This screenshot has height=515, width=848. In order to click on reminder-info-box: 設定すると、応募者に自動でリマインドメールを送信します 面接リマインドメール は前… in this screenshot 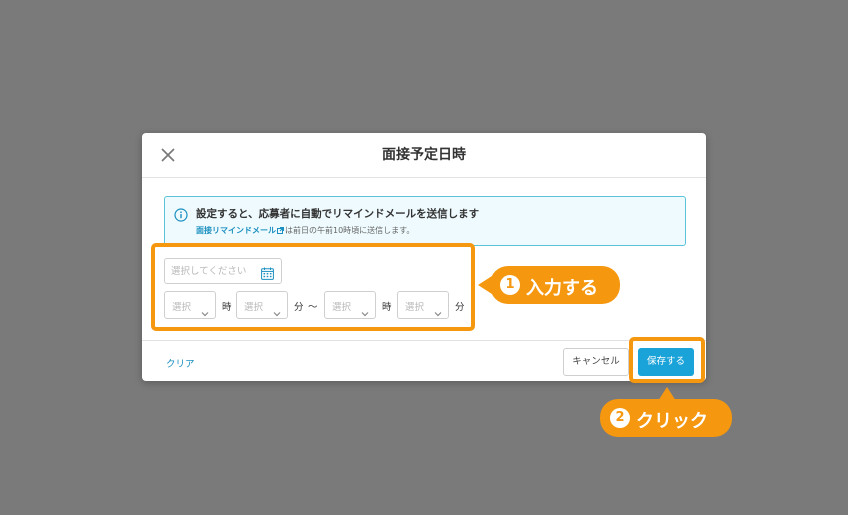, I will do `click(425, 221)`.